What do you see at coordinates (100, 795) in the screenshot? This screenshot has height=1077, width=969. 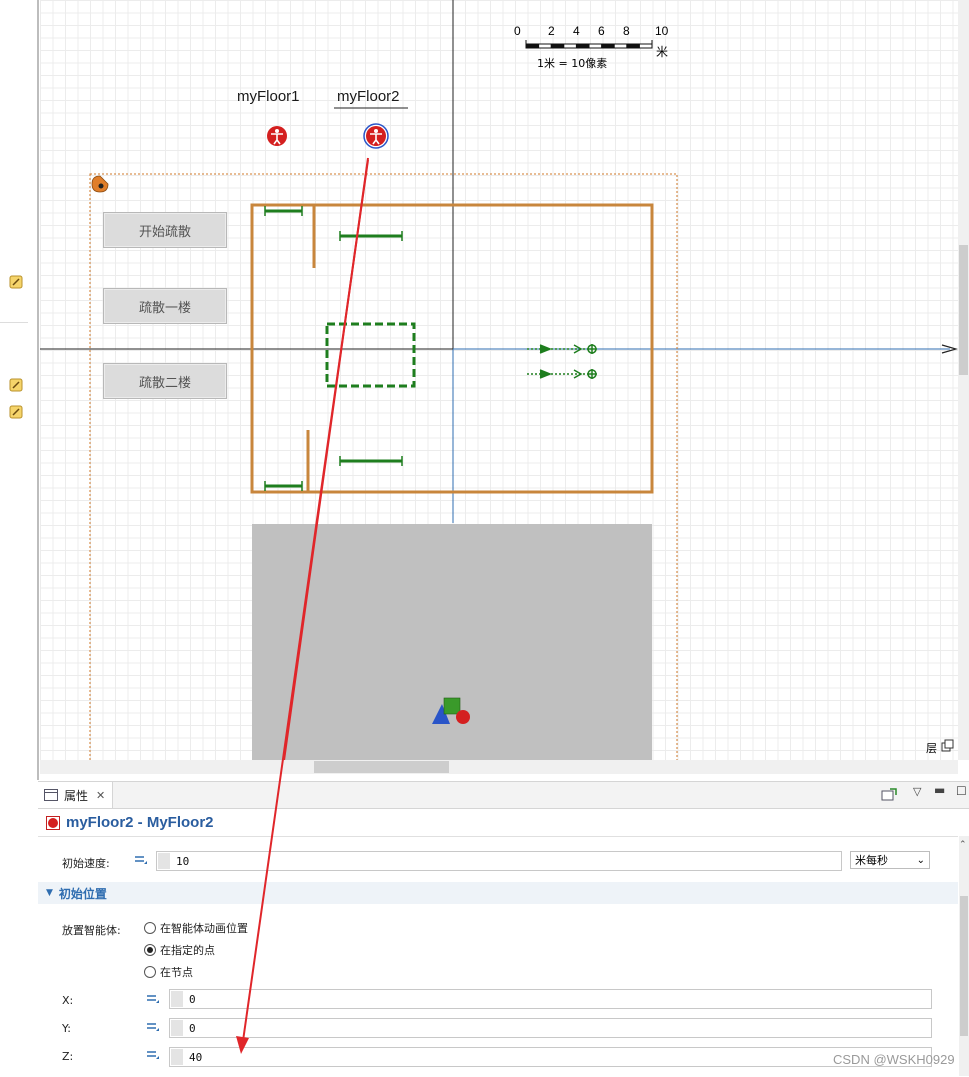 I see `close-icon: ✕` at bounding box center [100, 795].